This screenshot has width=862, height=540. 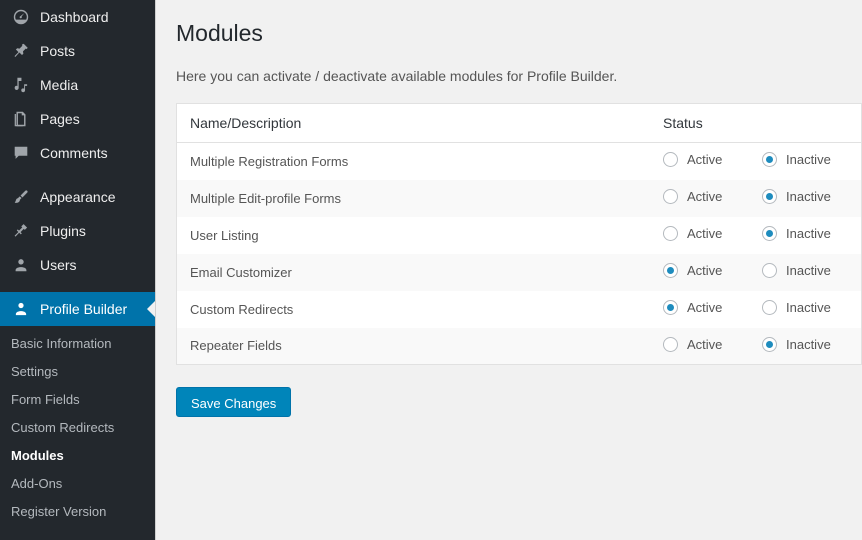 What do you see at coordinates (21, 153) in the screenshot?
I see `comment-icon` at bounding box center [21, 153].